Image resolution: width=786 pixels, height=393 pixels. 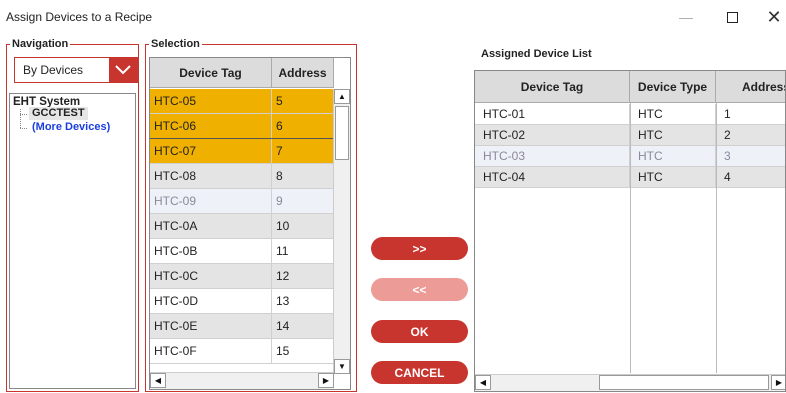 I want to click on address-cell: 12, so click(x=303, y=276).